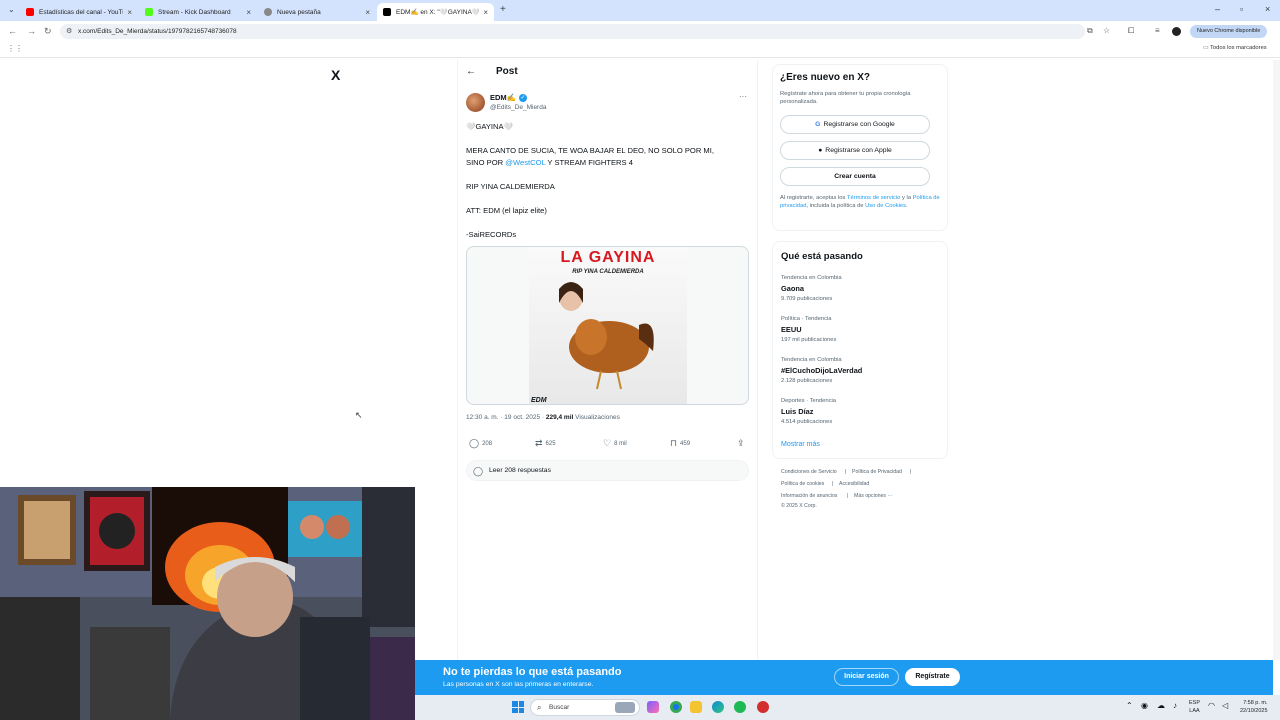 This screenshot has height=720, width=1280. I want to click on post-image: LA GAYINA RIP YINA CALDEMIERDA EDM, so click(607, 325).